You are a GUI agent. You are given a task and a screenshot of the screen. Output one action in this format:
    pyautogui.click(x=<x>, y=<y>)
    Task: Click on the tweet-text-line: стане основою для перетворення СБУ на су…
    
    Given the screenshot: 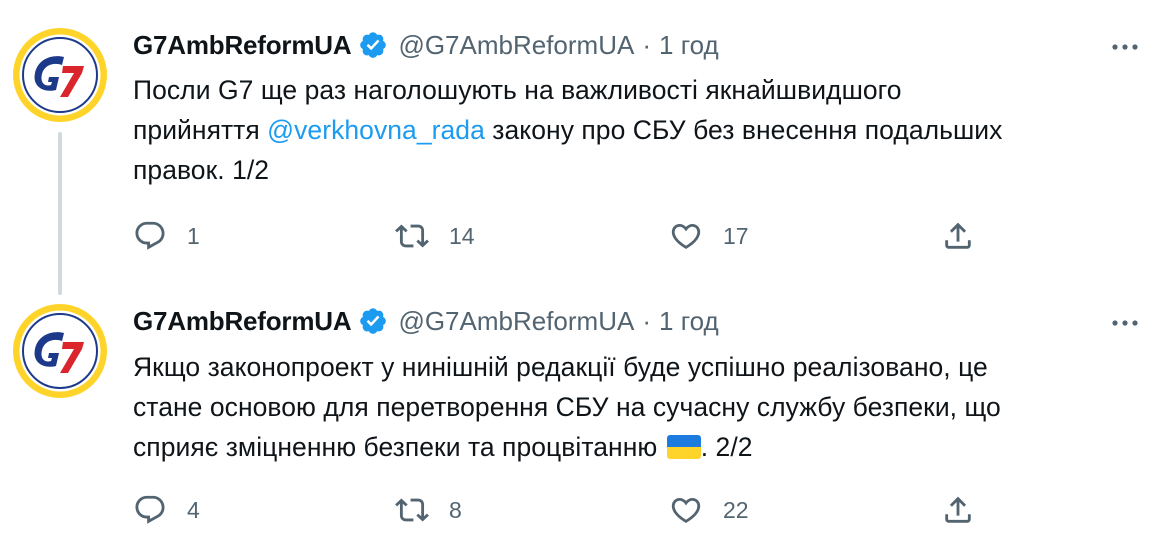 What is the action you would take?
    pyautogui.click(x=567, y=407)
    